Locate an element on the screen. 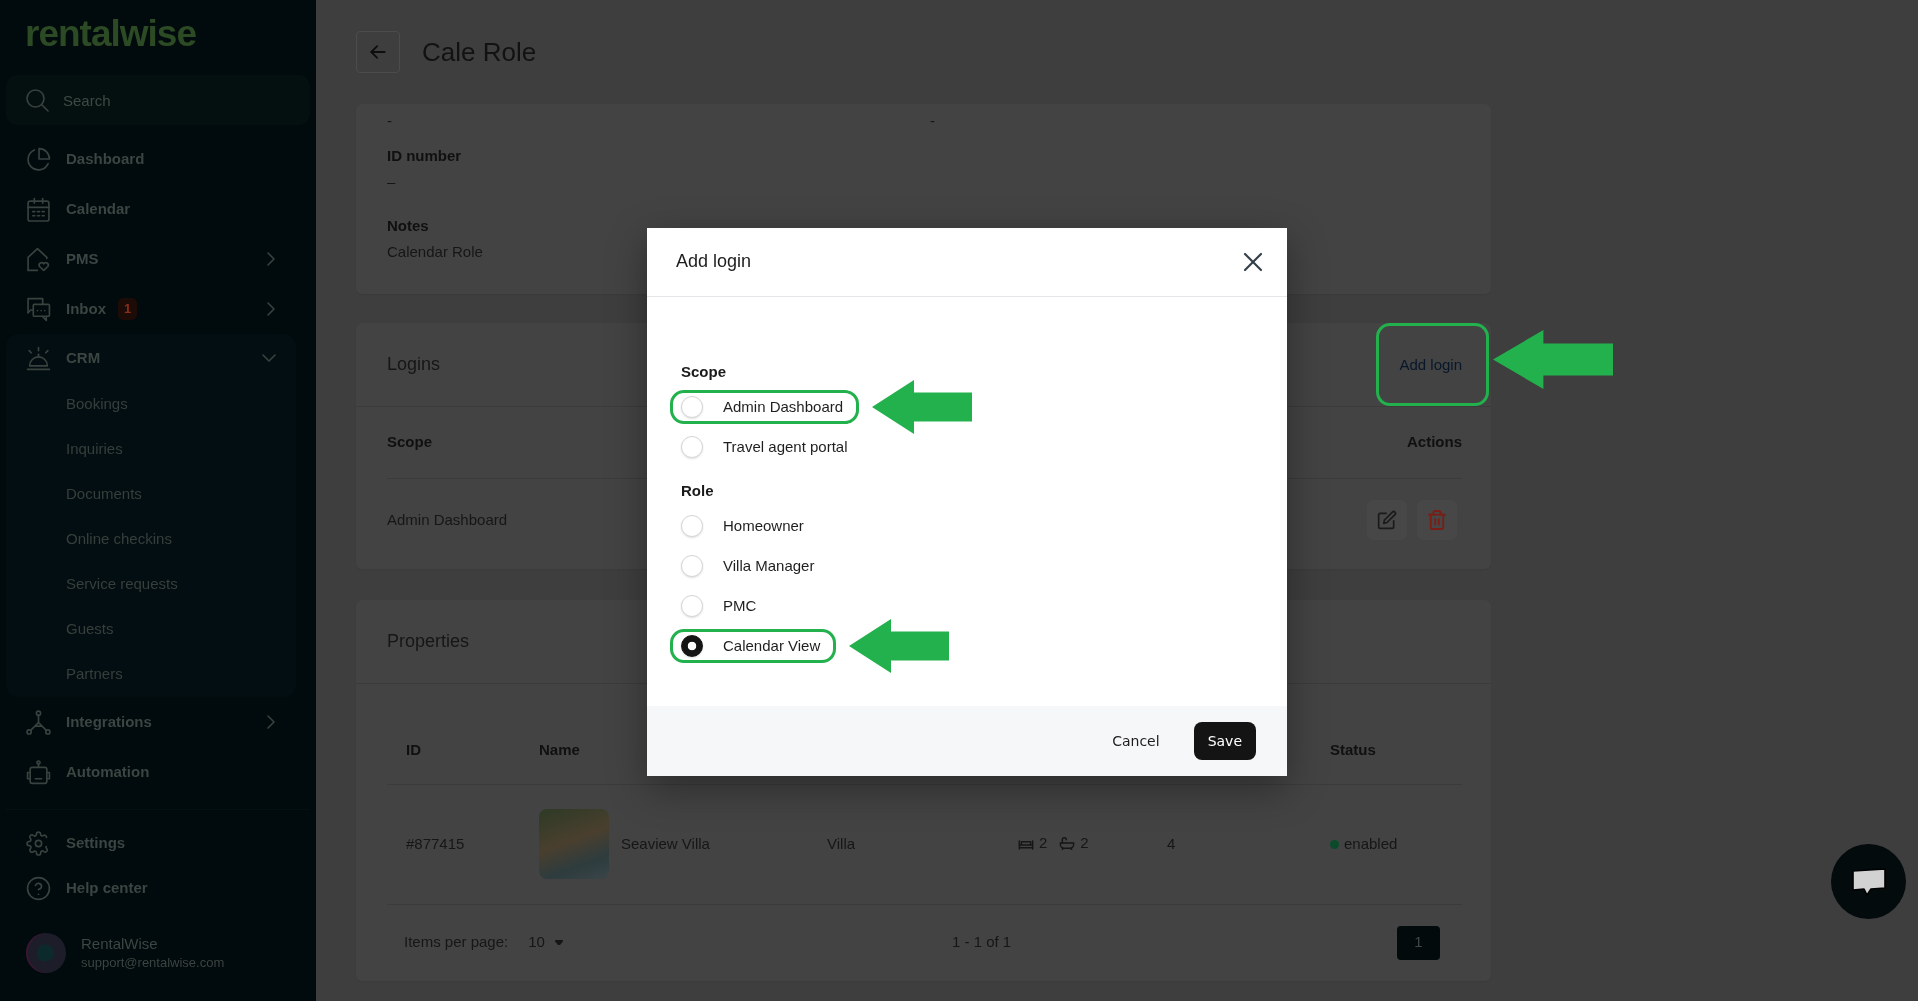  photo-placeholder is located at coordinates (574, 844).